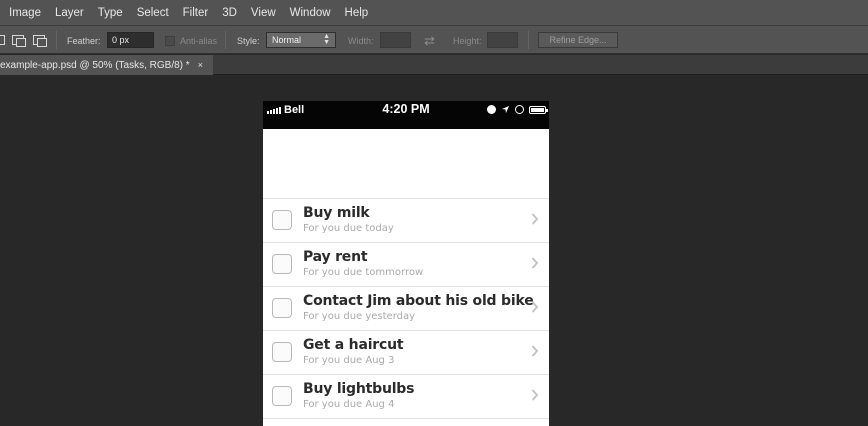 The image size is (868, 426). What do you see at coordinates (429, 40) in the screenshot?
I see `swap-icon: ⇄` at bounding box center [429, 40].